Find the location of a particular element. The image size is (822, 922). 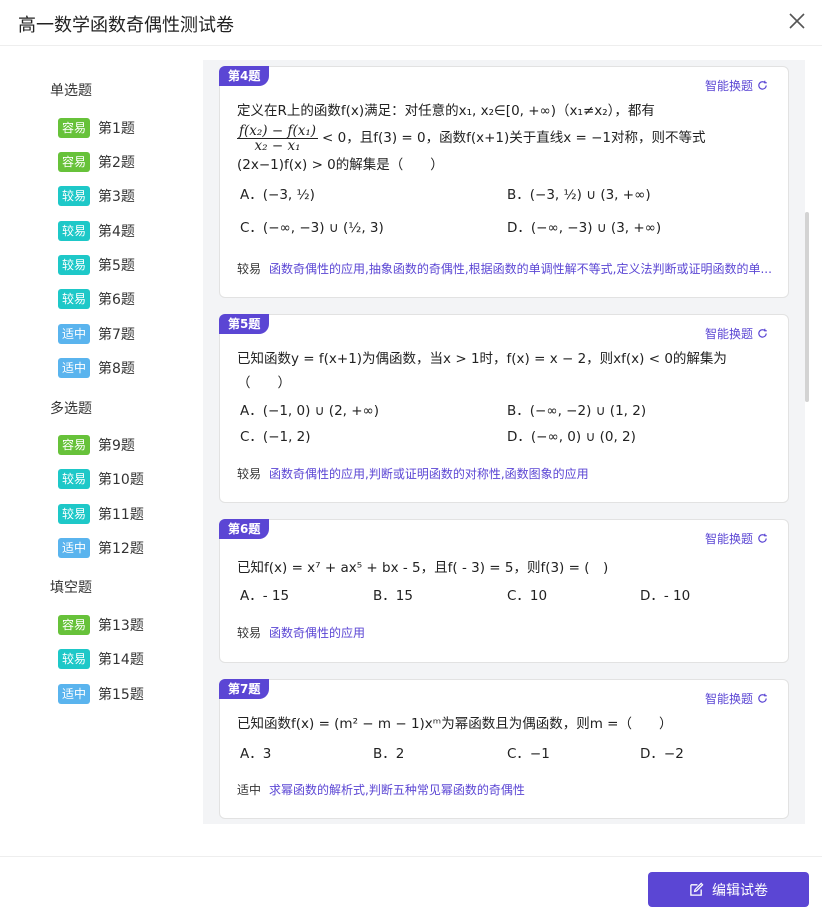

nav-item-q15: 适中 第15题 is located at coordinates (101, 694).